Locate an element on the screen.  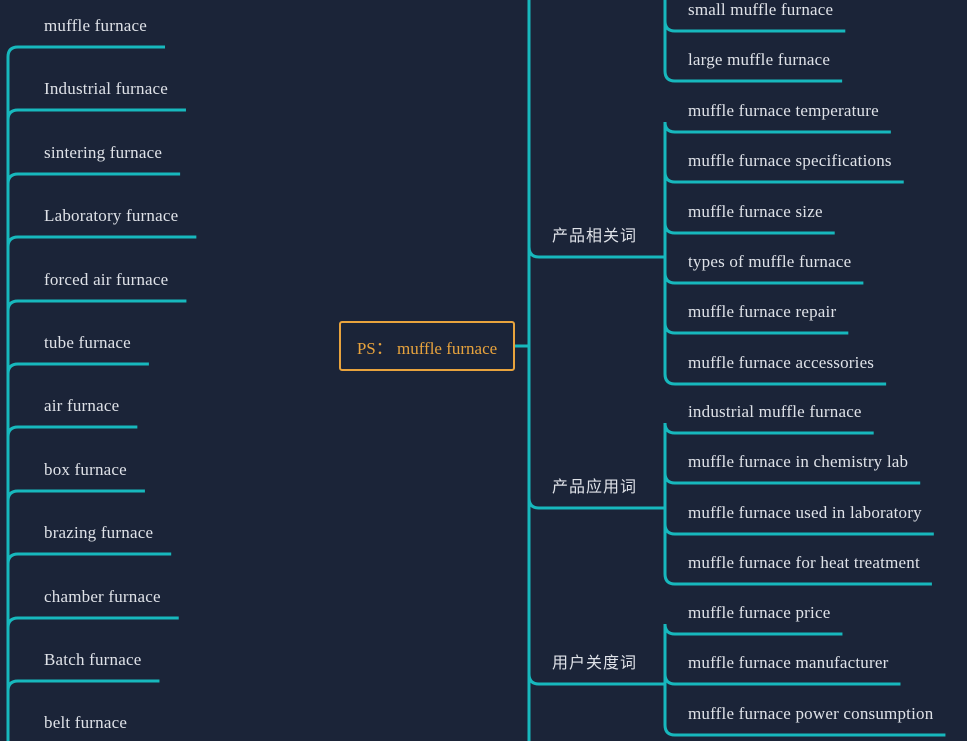
left-branch-item: belt furnace is located at coordinates (85, 722).